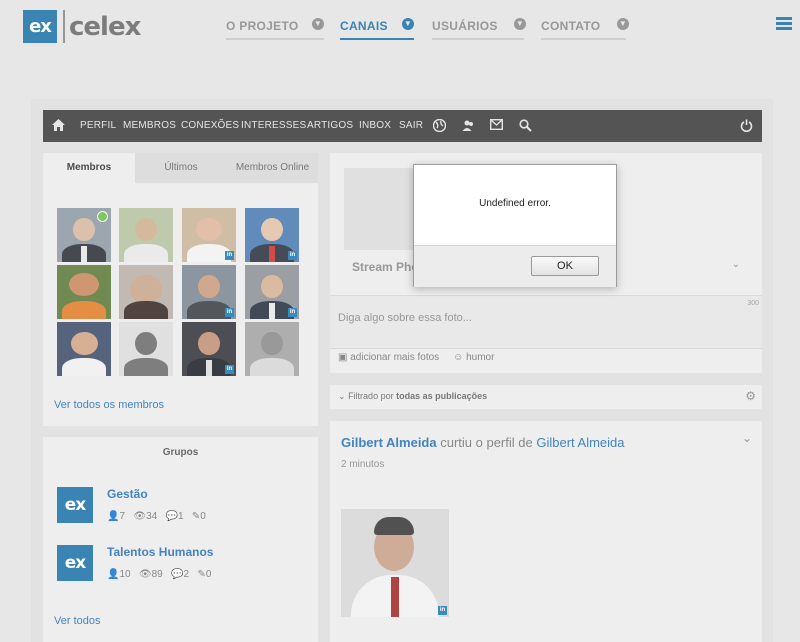 The height and width of the screenshot is (642, 800). Describe the element at coordinates (565, 266) in the screenshot. I see `ok-button: OK` at that location.